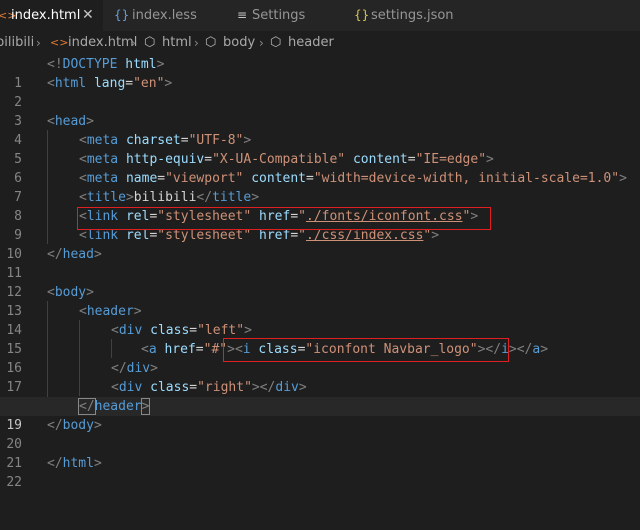 The height and width of the screenshot is (530, 640). I want to click on line-code: <title>bilibili</title>, so click(169, 197).